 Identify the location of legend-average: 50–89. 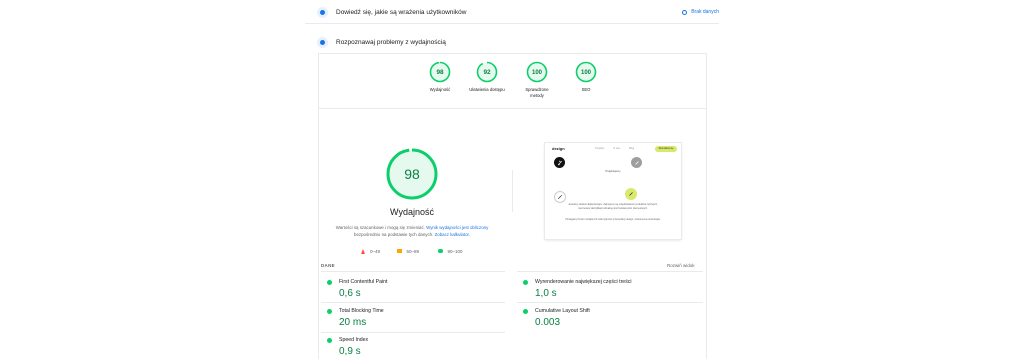
(408, 251).